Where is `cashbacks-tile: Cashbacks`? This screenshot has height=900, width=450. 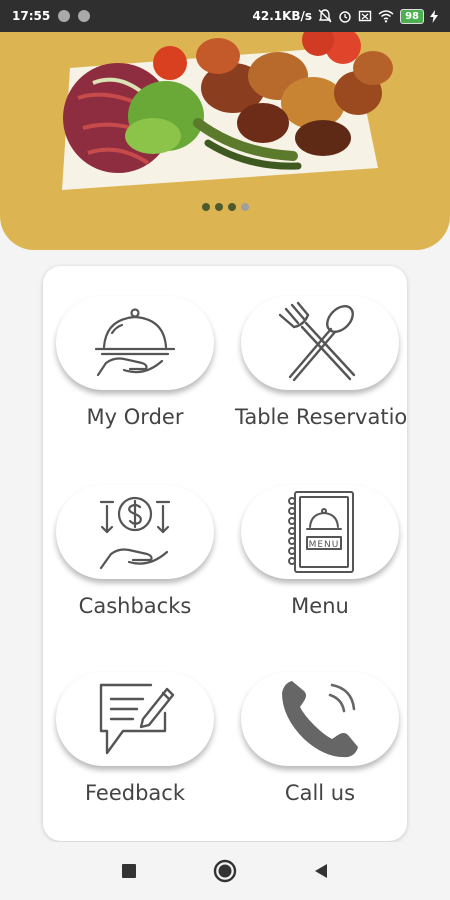 cashbacks-tile: Cashbacks is located at coordinates (135, 551).